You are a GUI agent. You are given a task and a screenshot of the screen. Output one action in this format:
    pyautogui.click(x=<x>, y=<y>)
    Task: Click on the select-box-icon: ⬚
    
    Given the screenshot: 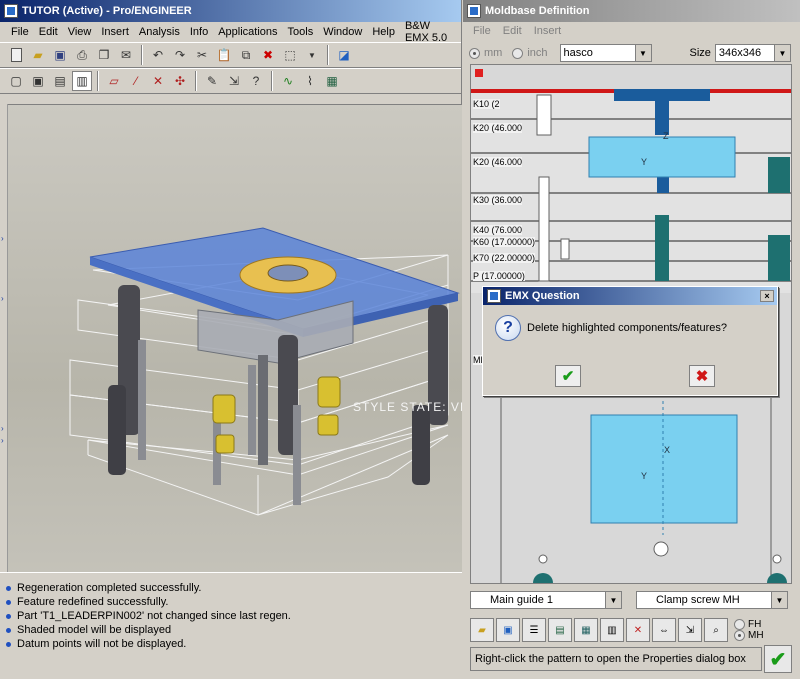 What is the action you would take?
    pyautogui.click(x=290, y=55)
    